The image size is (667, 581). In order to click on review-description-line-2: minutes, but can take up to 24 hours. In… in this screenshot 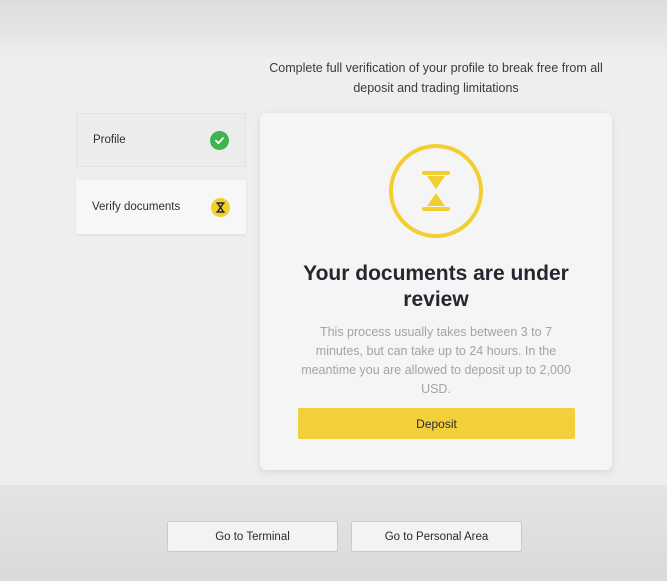, I will do `click(436, 351)`.